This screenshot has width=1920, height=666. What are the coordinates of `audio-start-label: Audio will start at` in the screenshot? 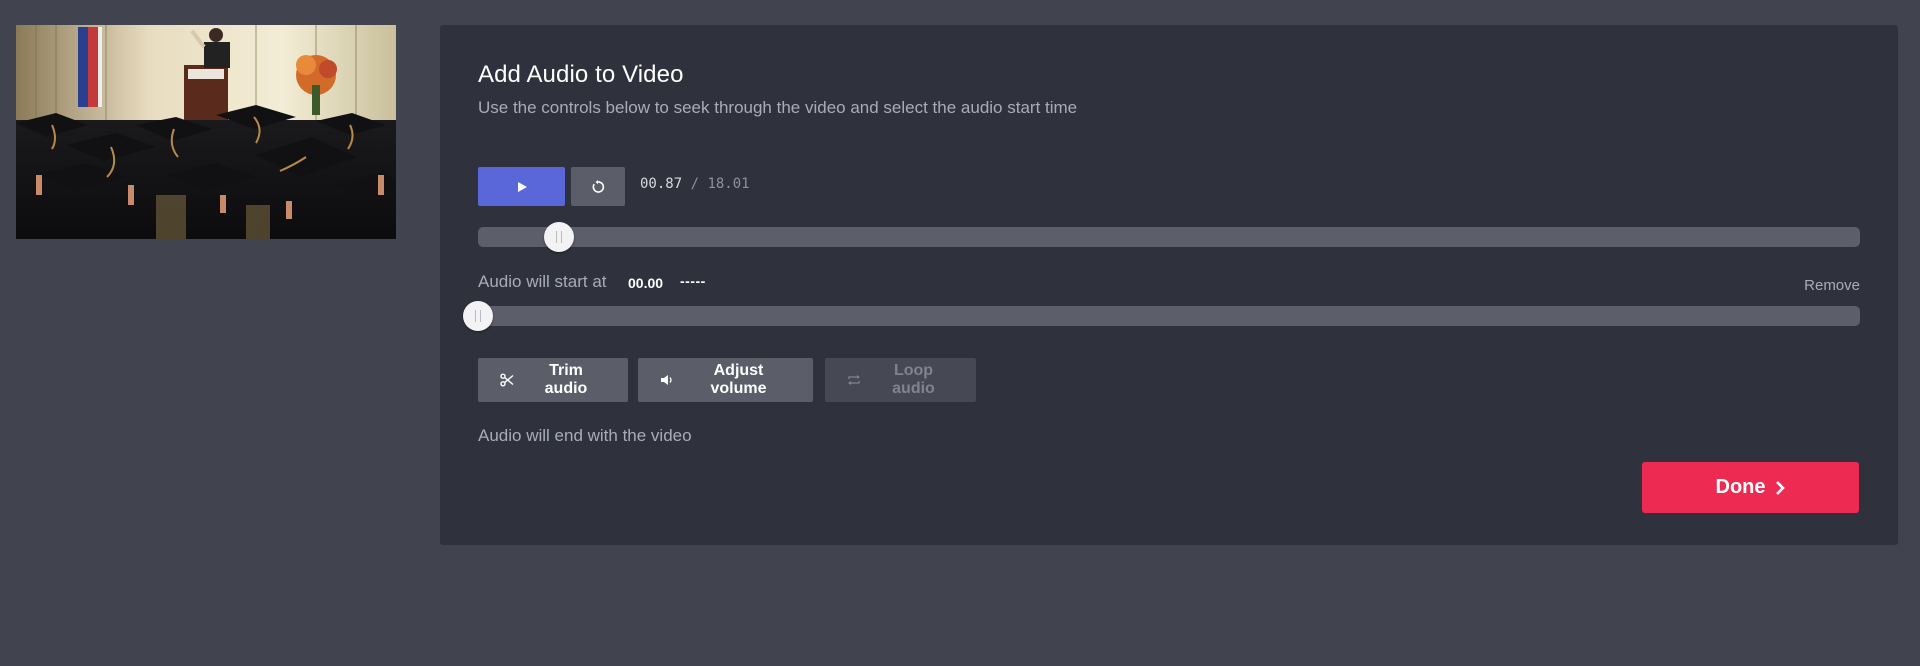 It's located at (542, 281).